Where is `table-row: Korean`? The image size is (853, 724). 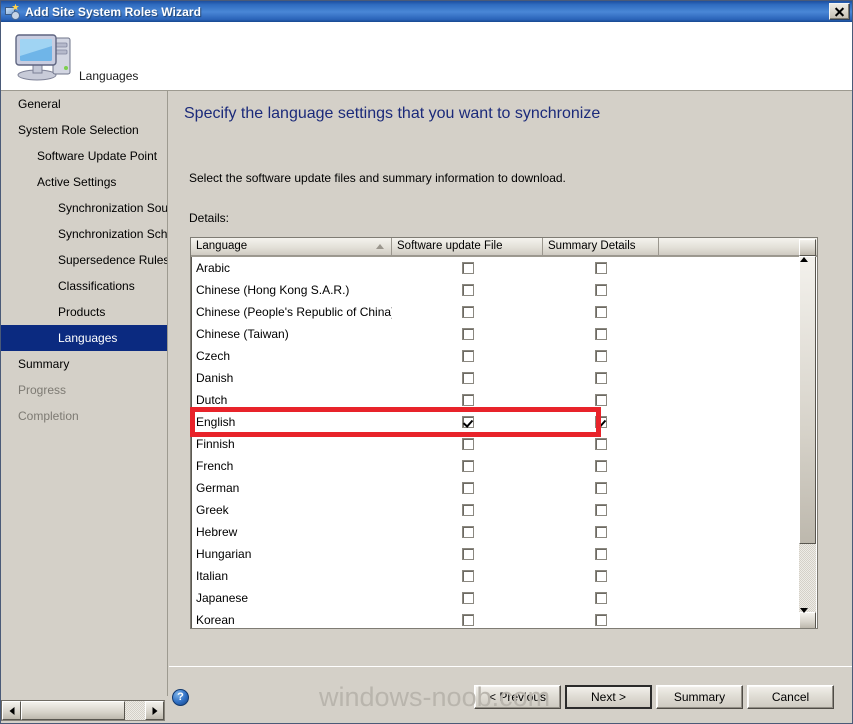 table-row: Korean is located at coordinates (504, 618).